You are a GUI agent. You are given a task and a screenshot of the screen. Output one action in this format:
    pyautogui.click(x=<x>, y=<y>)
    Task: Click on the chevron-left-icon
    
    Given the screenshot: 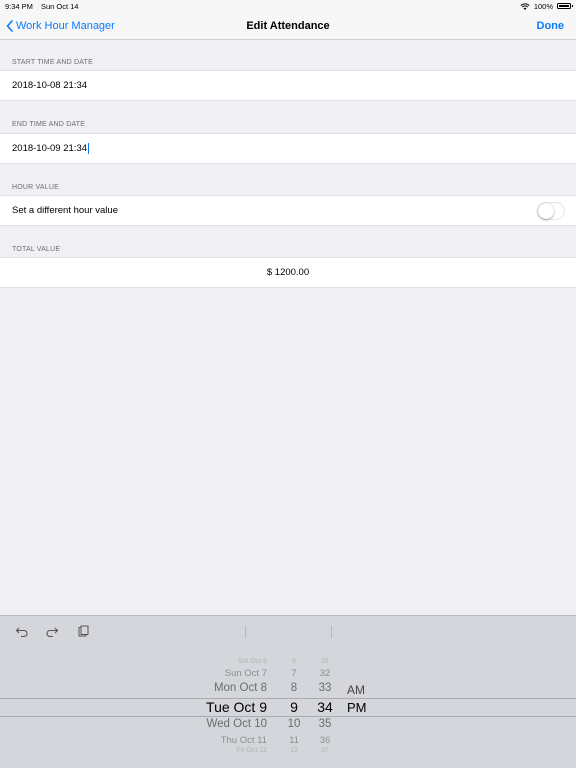 What is the action you would take?
    pyautogui.click(x=9, y=26)
    